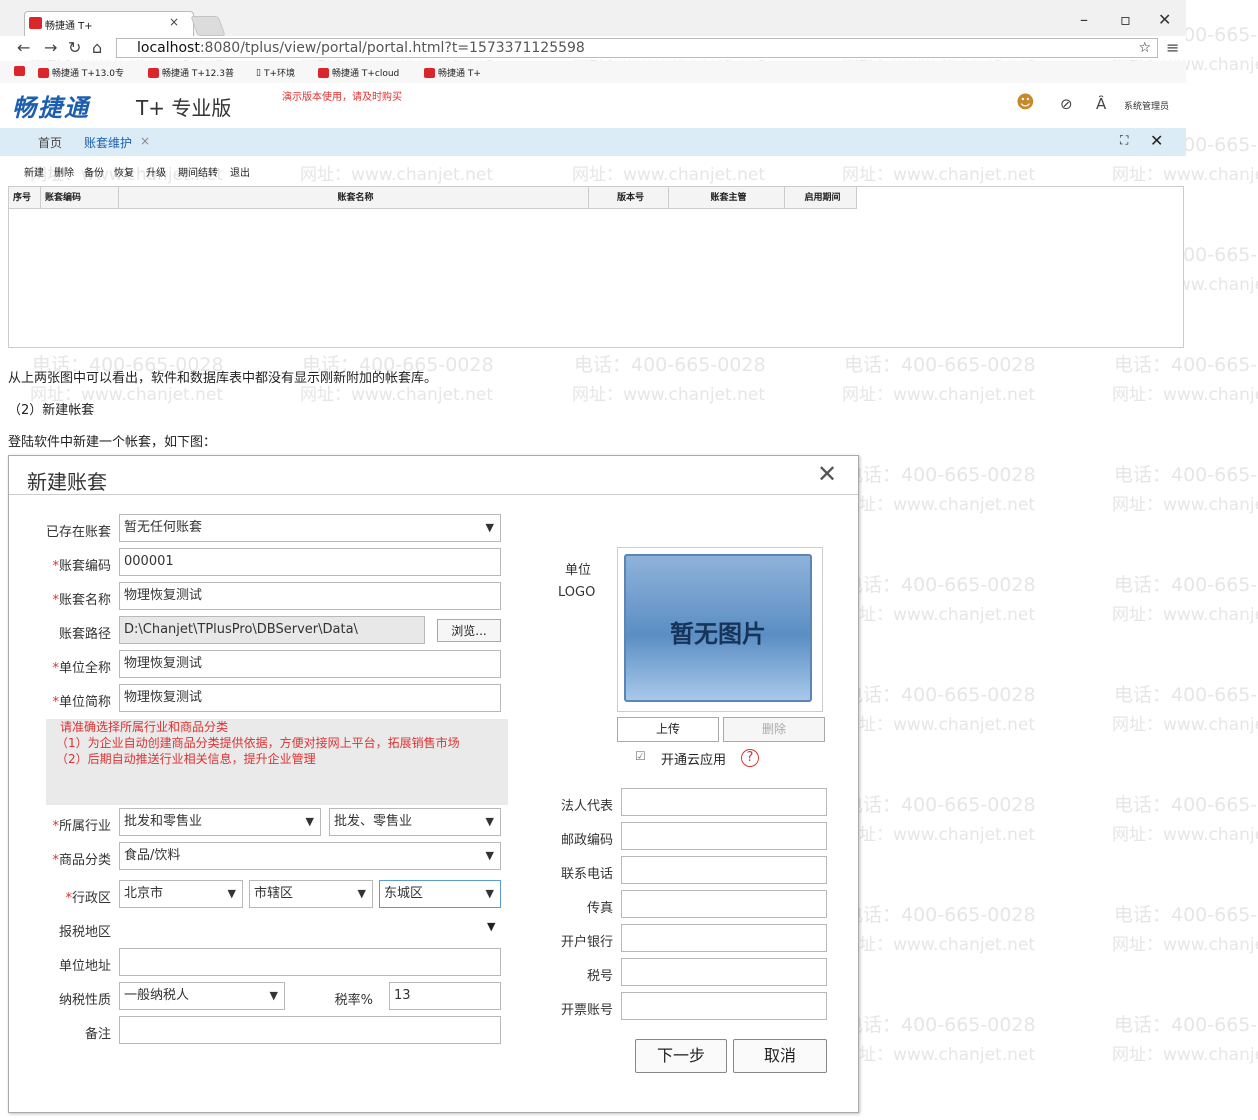 Image resolution: width=1258 pixels, height=1120 pixels. What do you see at coordinates (97, 47) in the screenshot?
I see `home-icon: ⌂` at bounding box center [97, 47].